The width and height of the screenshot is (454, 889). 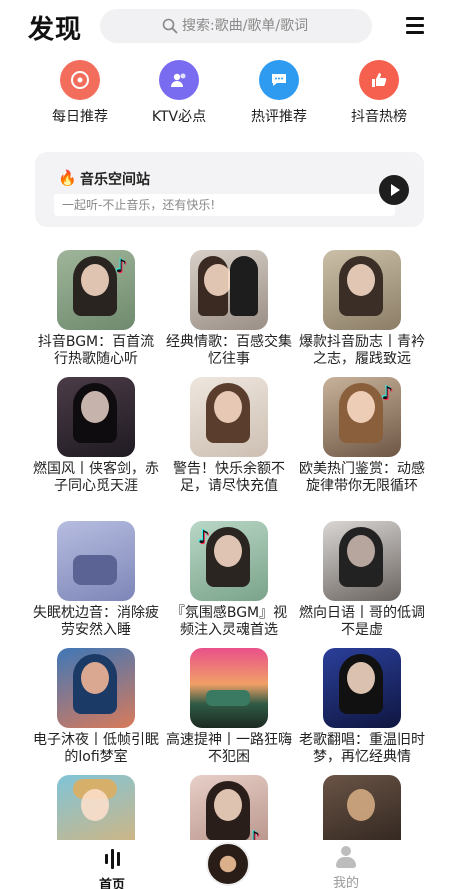 I want to click on header: 发现, so click(x=227, y=27).